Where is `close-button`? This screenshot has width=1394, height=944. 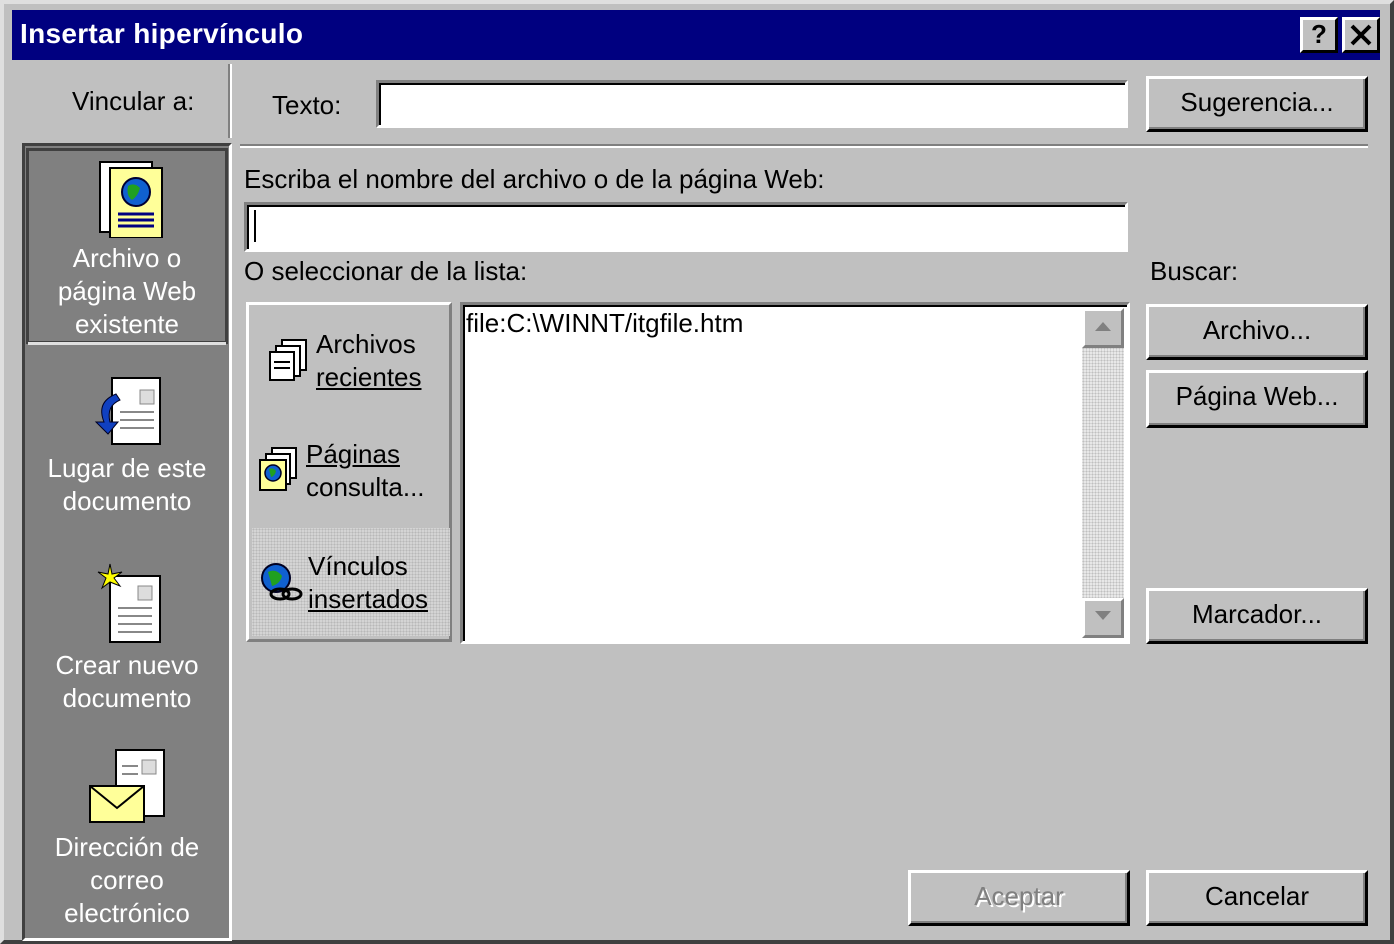 close-button is located at coordinates (1361, 35).